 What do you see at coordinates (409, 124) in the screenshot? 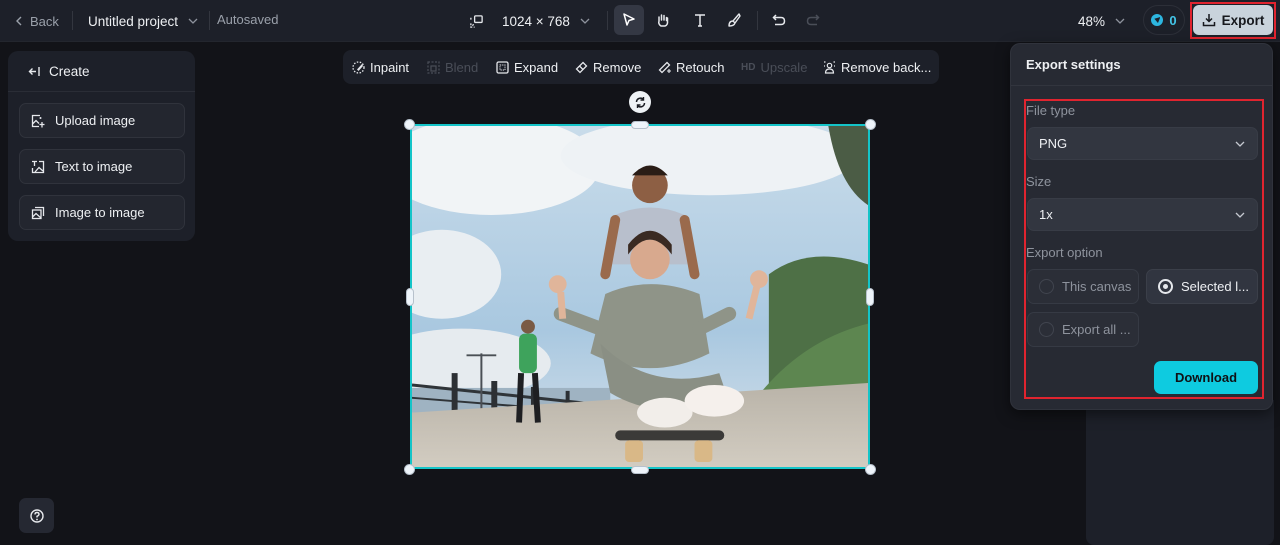
I see `resize-handle-top-left` at bounding box center [409, 124].